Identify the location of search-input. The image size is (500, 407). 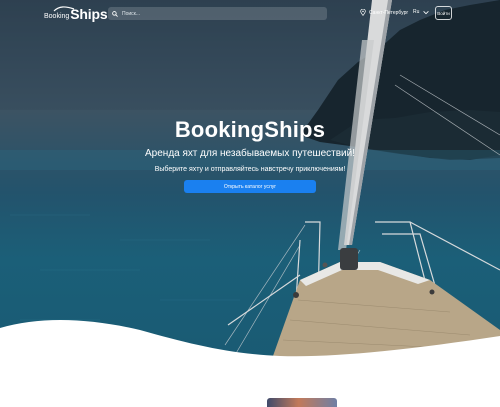
(217, 13).